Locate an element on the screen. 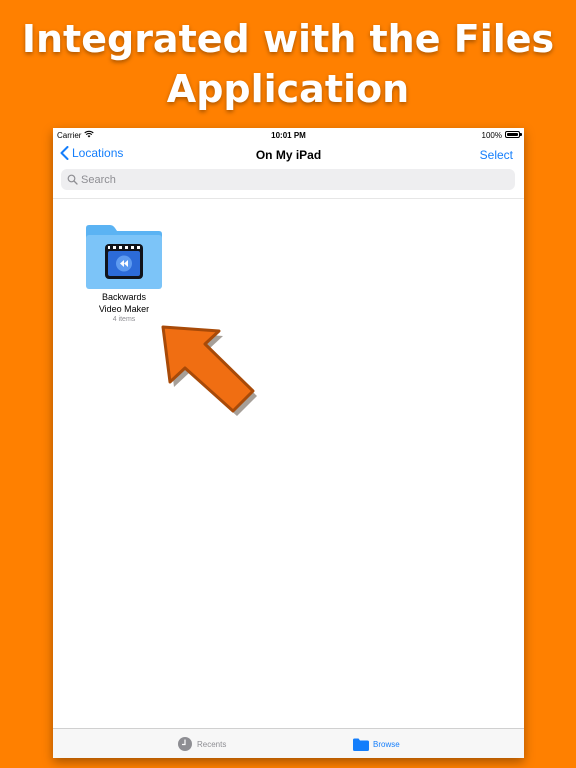 This screenshot has width=576, height=768. headline-line-1: Integrated with the Files is located at coordinates (288, 39).